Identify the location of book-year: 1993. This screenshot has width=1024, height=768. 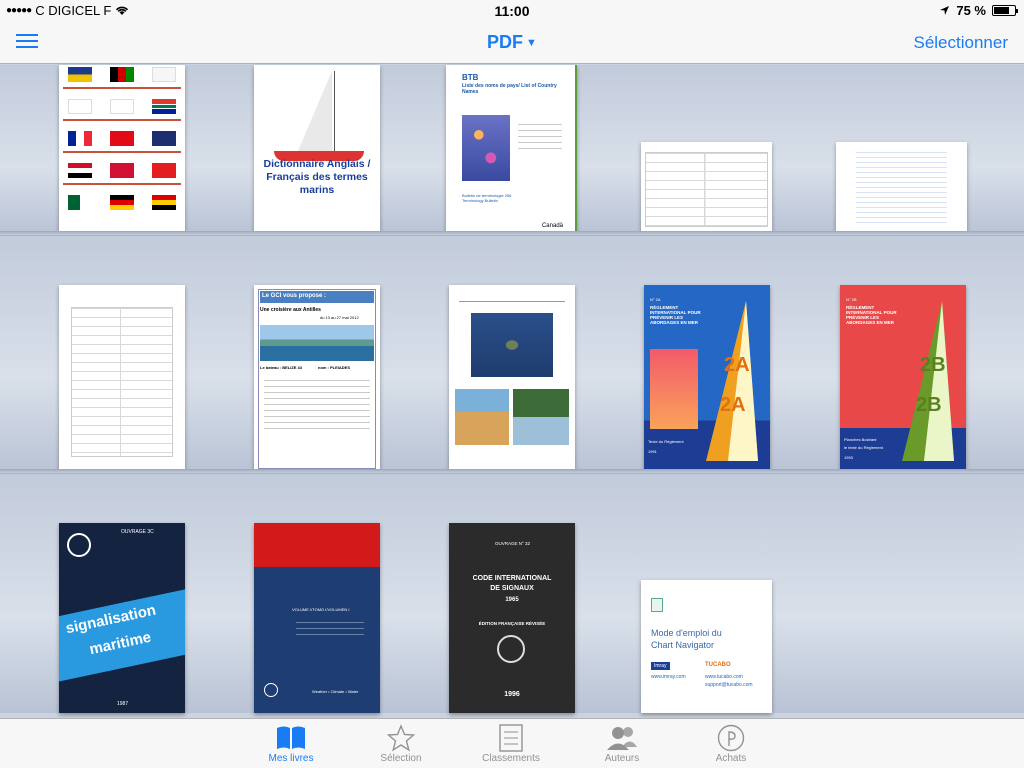
(848, 457).